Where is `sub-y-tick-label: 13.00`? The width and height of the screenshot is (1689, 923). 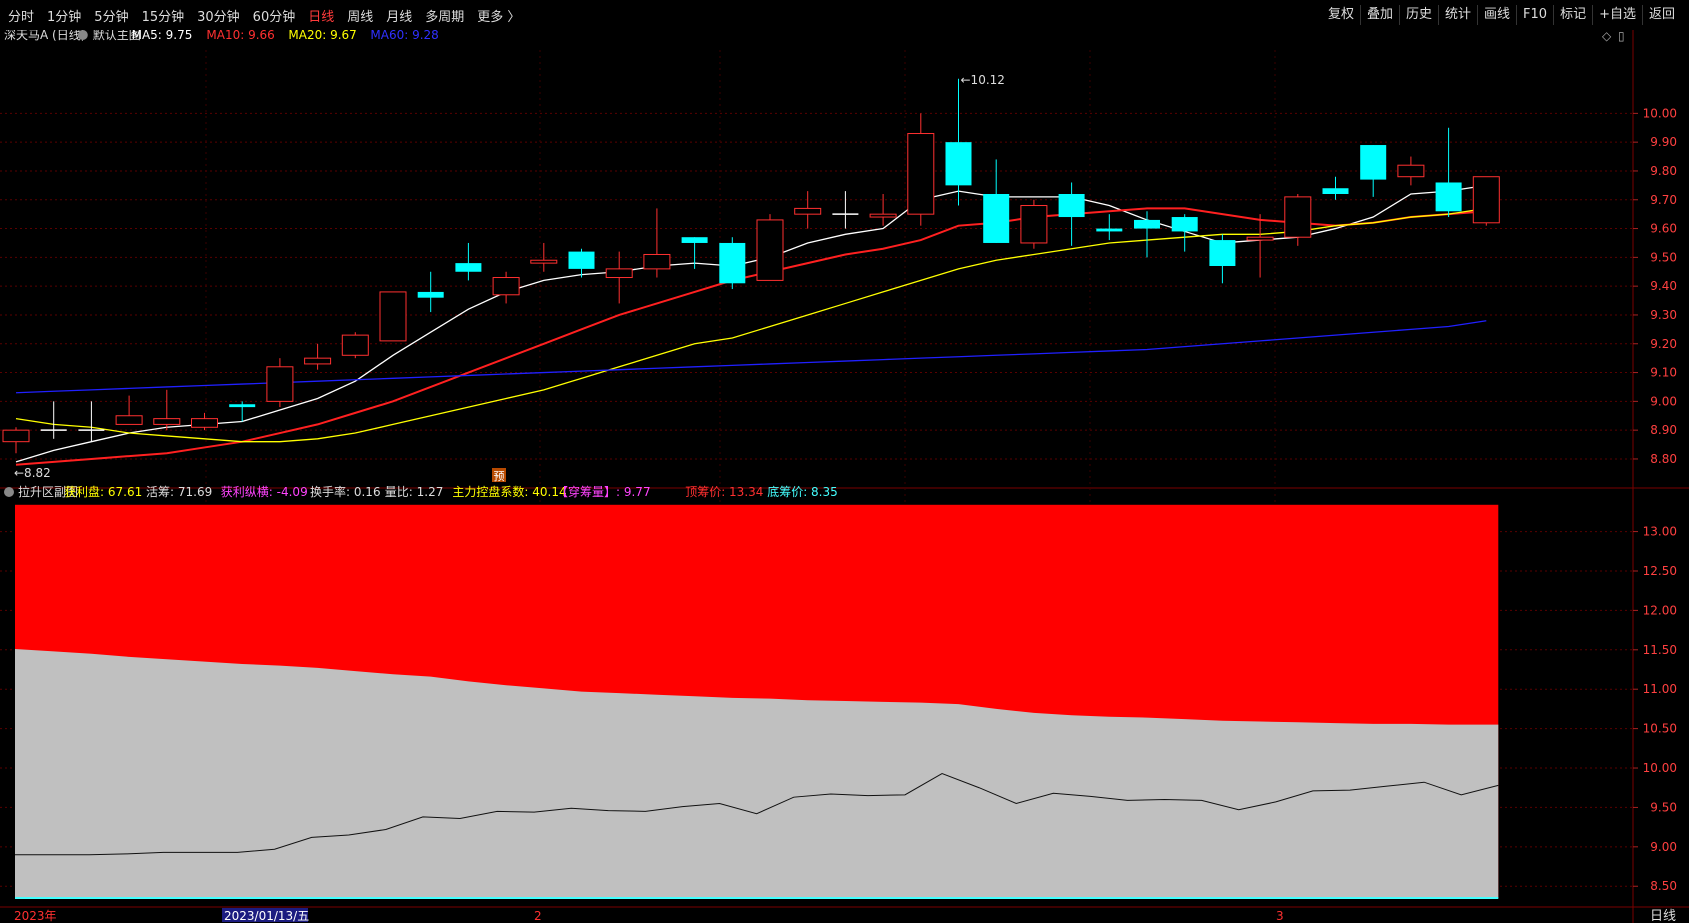
sub-y-tick-label: 13.00 is located at coordinates (1660, 532).